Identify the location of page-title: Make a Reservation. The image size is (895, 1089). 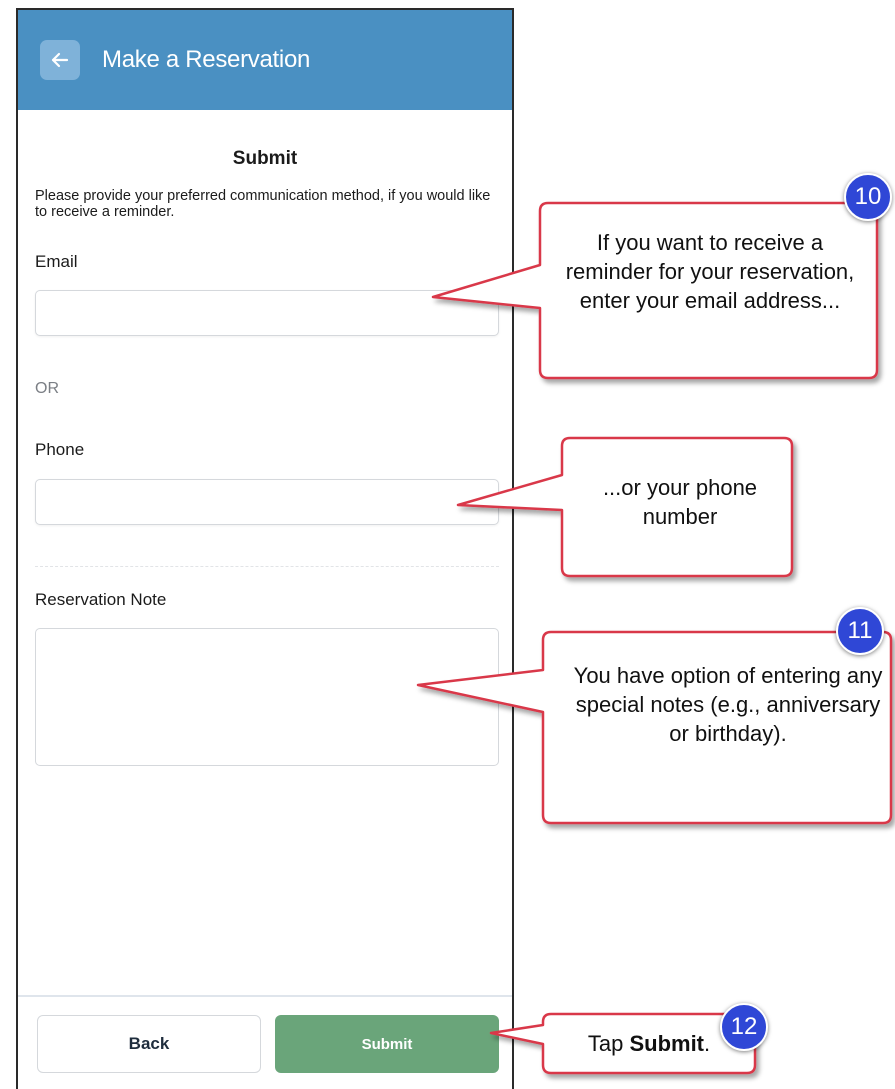
(206, 59).